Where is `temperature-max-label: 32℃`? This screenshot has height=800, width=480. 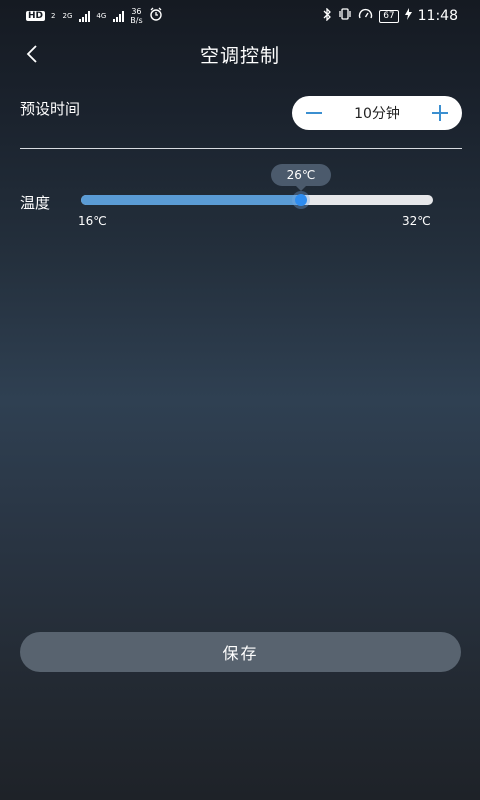
temperature-max-label: 32℃ is located at coordinates (416, 221).